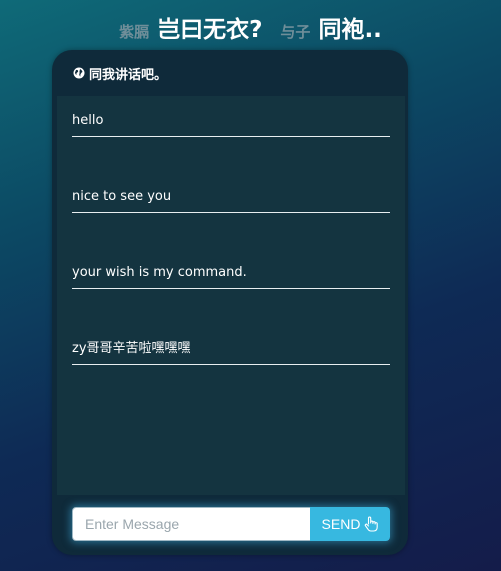 The width and height of the screenshot is (501, 571). What do you see at coordinates (131, 348) in the screenshot?
I see `message-text: zy哥哥辛苦啦嘿嘿嘿` at bounding box center [131, 348].